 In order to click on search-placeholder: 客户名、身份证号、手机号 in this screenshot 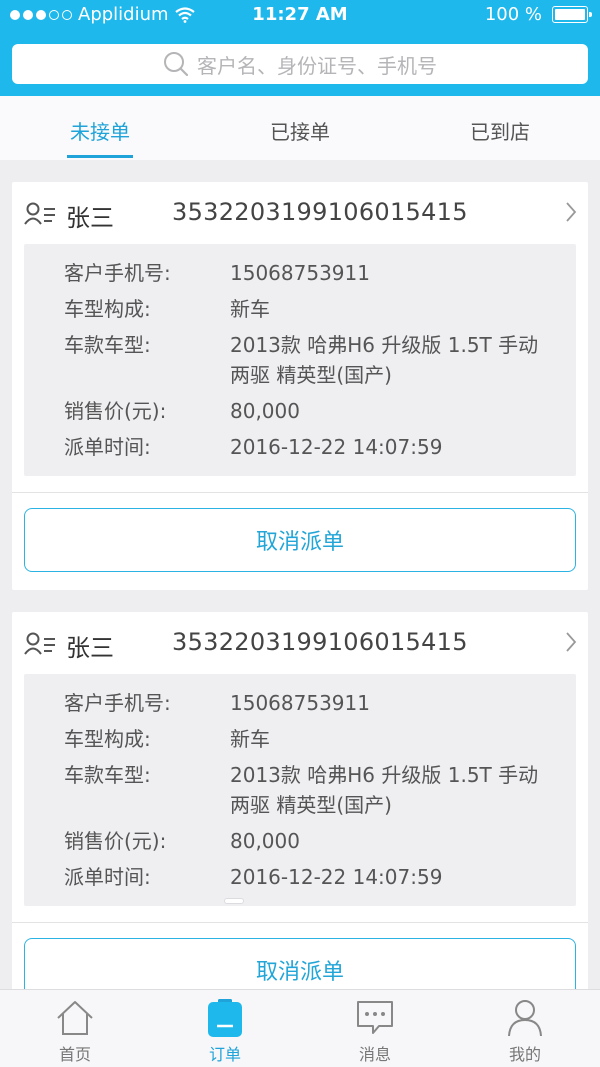, I will do `click(317, 65)`.